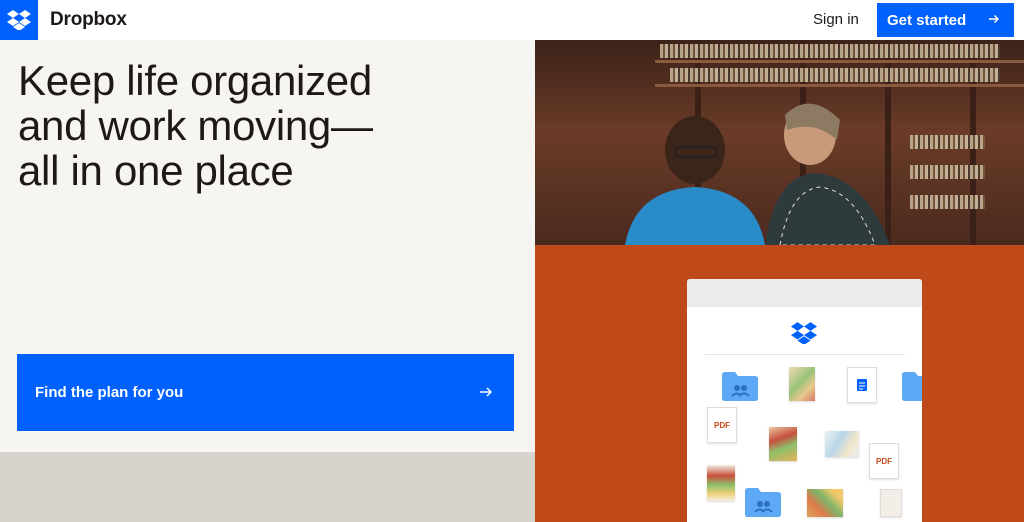 Image resolution: width=1024 pixels, height=522 pixels. I want to click on people-illustration, so click(757, 174).